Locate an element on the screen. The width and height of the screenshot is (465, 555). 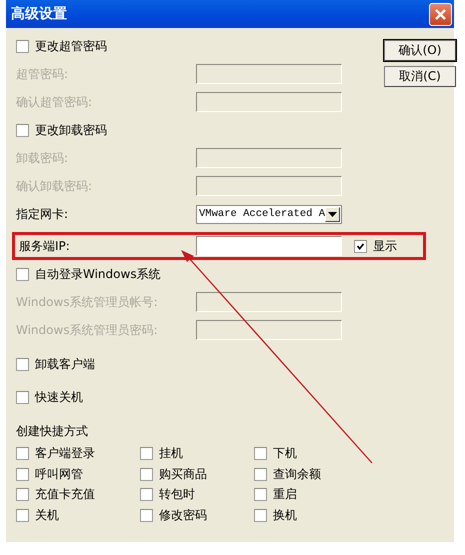
dropdown: VMware Accelerated A is located at coordinates (269, 214).